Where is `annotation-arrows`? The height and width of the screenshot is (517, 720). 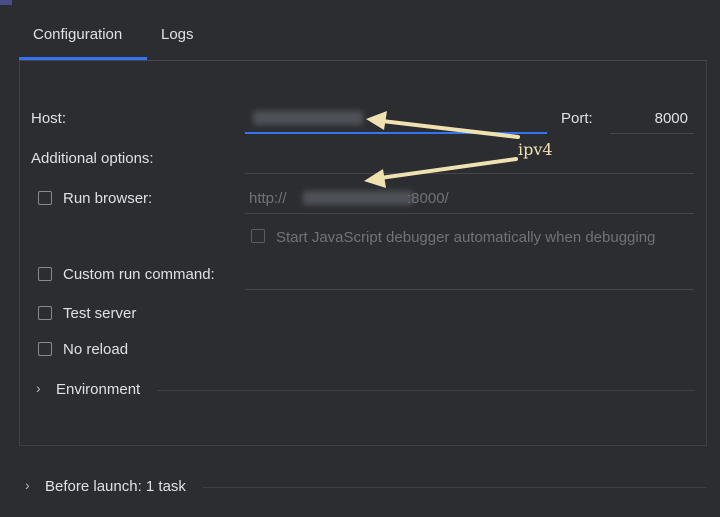
annotation-arrows is located at coordinates (442, 149).